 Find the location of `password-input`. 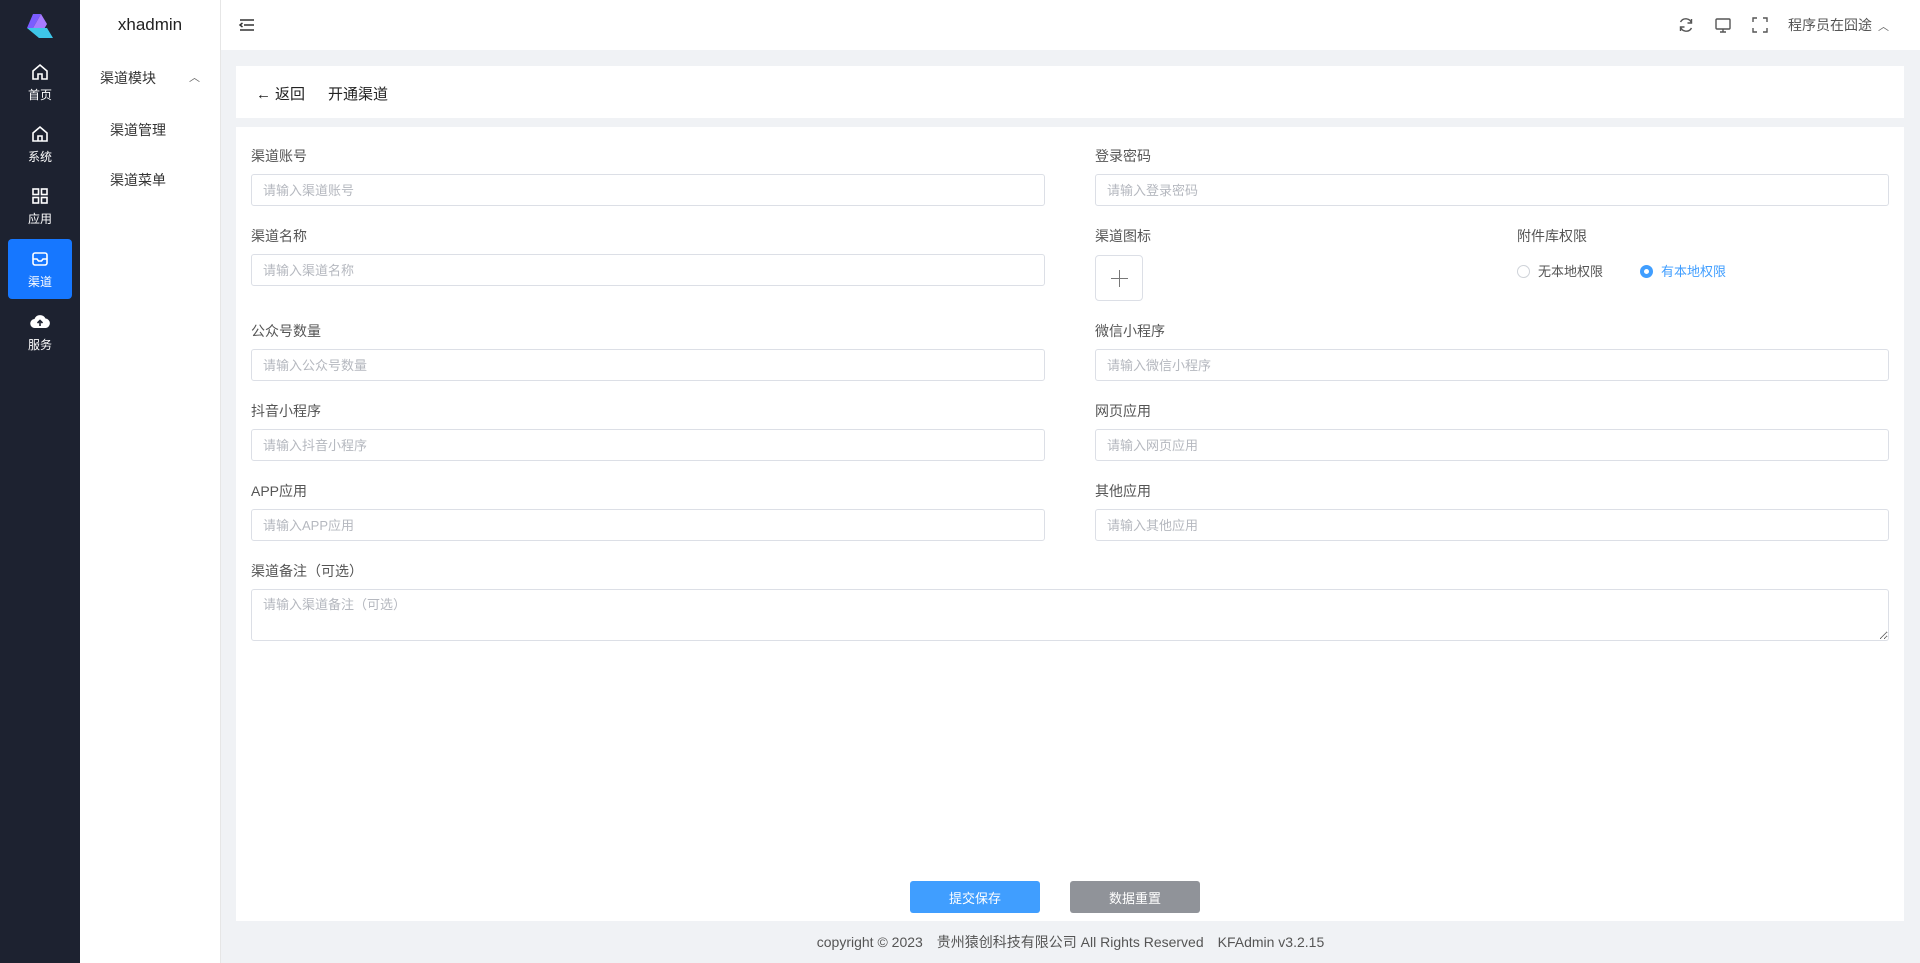

password-input is located at coordinates (1492, 190).